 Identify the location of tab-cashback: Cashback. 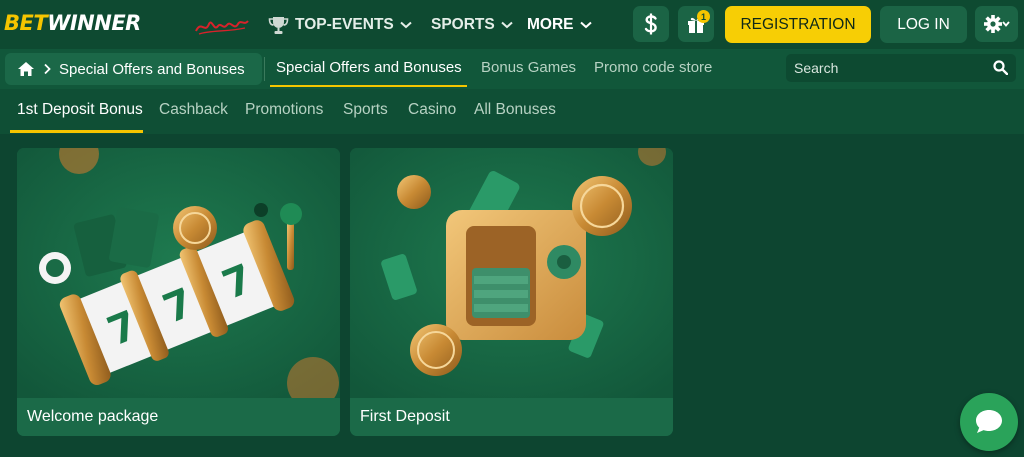
(193, 110).